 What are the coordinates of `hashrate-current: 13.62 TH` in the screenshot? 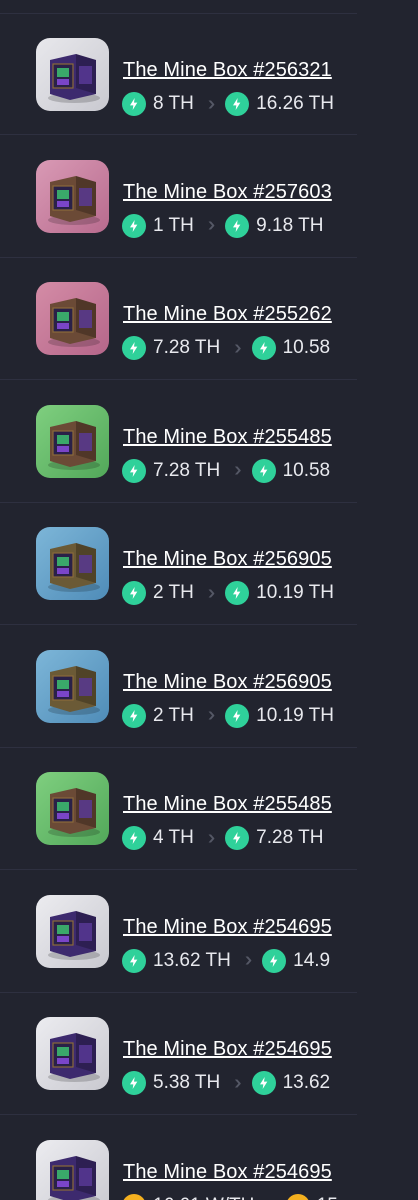 It's located at (192, 960).